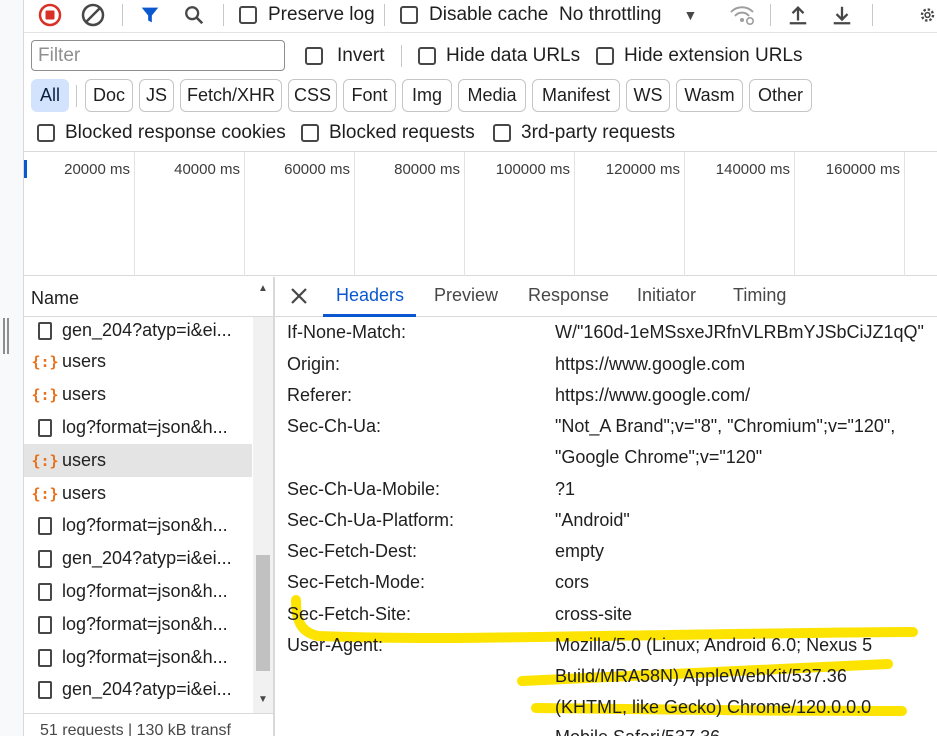 The image size is (937, 736). Describe the element at coordinates (714, 645) in the screenshot. I see `header-value: Mozilla/5.0 (Linux; Android 6.0; Nexus 5` at that location.